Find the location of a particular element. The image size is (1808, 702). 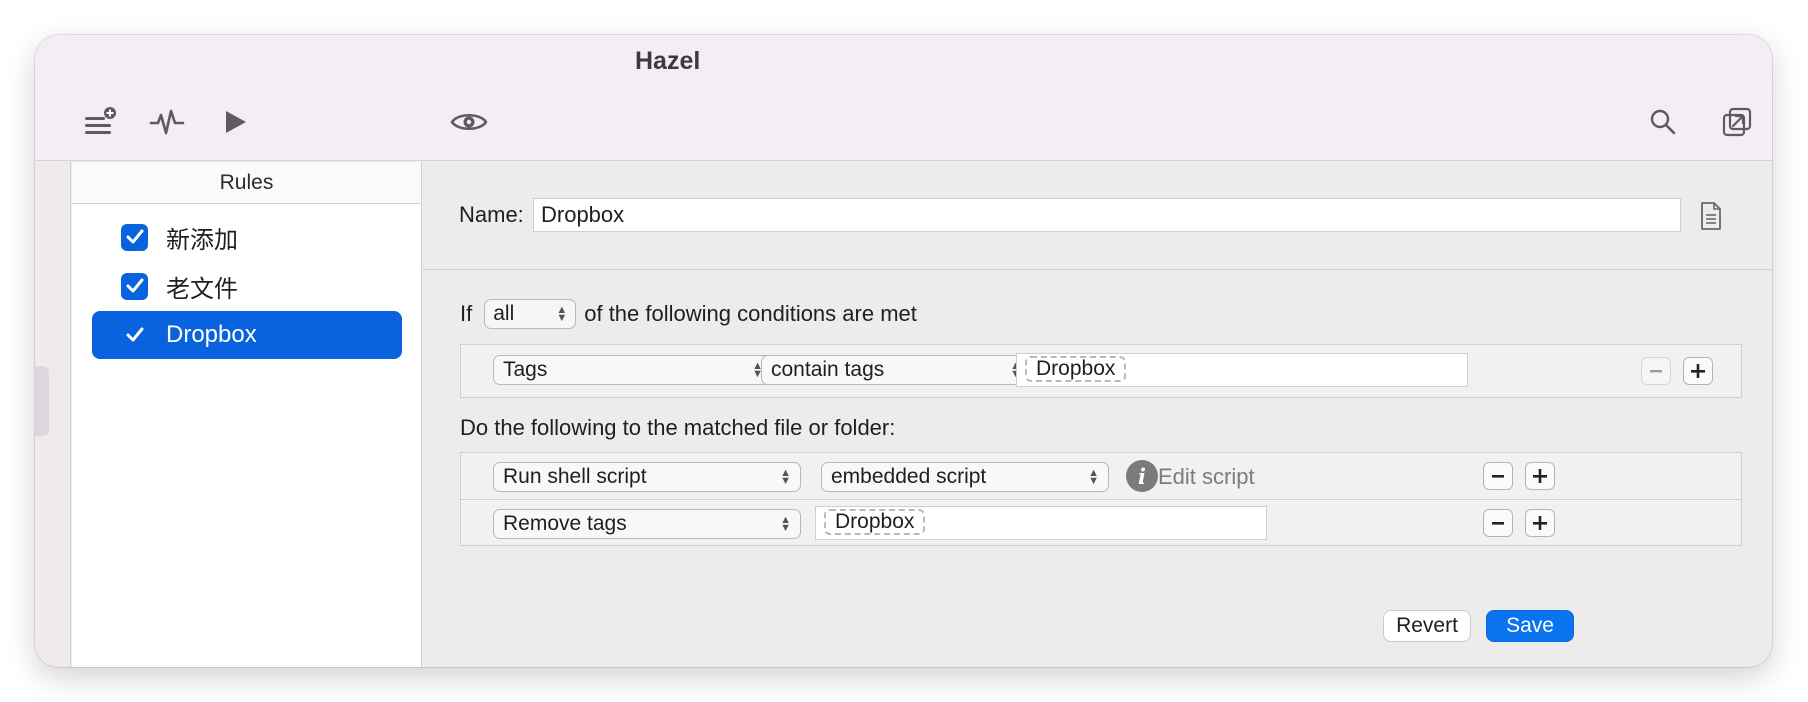

action-type-select: Run shell script ▲ ▼ is located at coordinates (647, 477).